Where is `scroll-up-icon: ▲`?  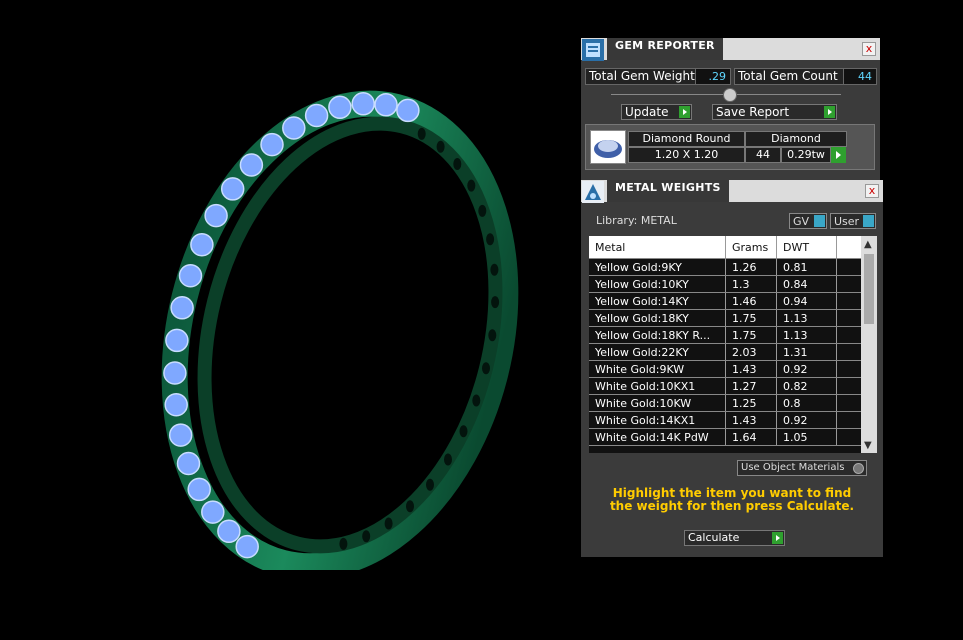 scroll-up-icon: ▲ is located at coordinates (868, 244).